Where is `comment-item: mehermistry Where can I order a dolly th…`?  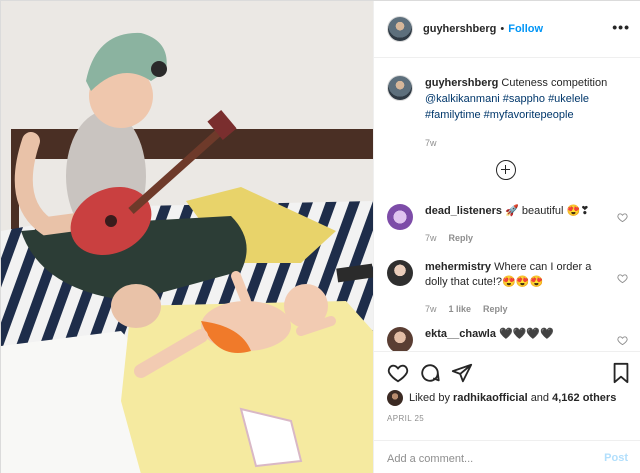
comment-item: mehermistry Where can I order a dolly th… is located at coordinates (509, 288).